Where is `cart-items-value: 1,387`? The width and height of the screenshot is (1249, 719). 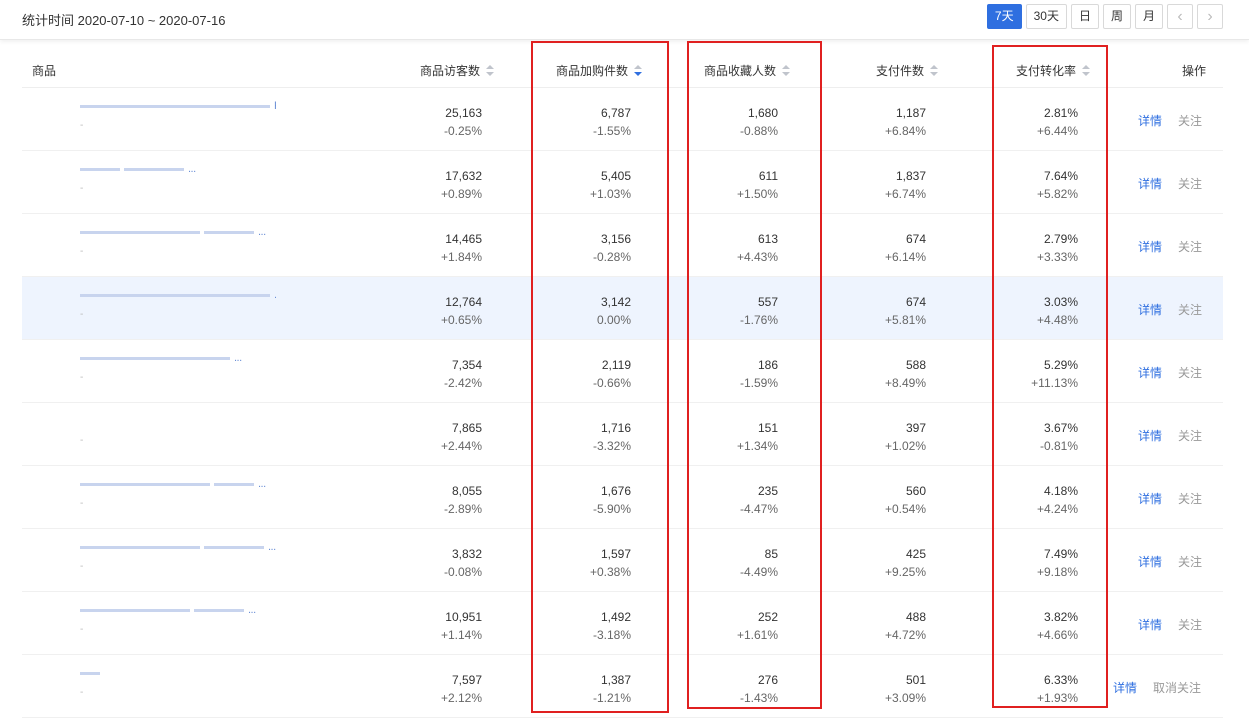 cart-items-value: 1,387 is located at coordinates (615, 680).